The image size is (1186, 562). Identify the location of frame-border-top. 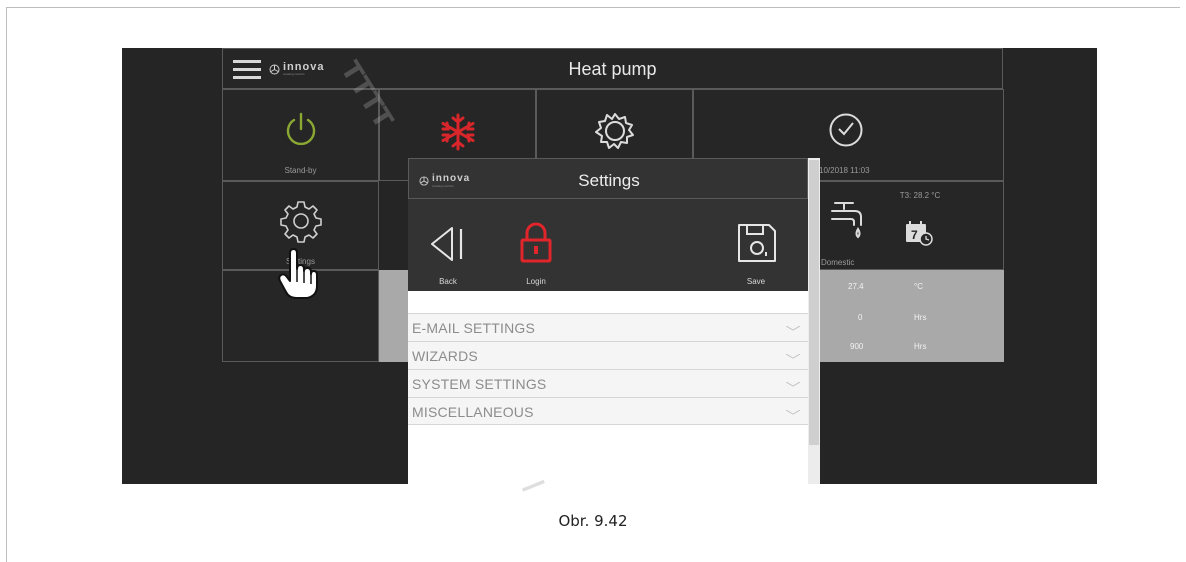
(593, 7).